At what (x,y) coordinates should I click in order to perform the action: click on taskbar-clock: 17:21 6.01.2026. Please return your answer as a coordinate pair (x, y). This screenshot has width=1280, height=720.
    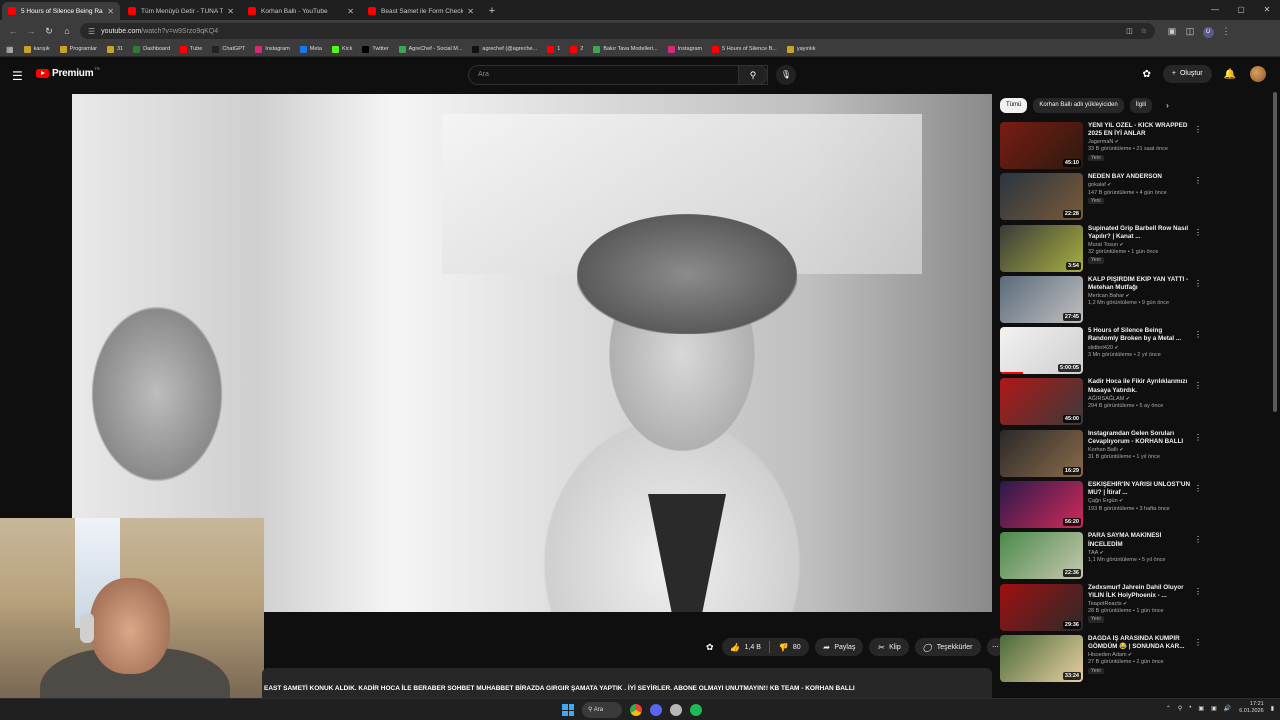
    Looking at the image, I should click on (1251, 708).